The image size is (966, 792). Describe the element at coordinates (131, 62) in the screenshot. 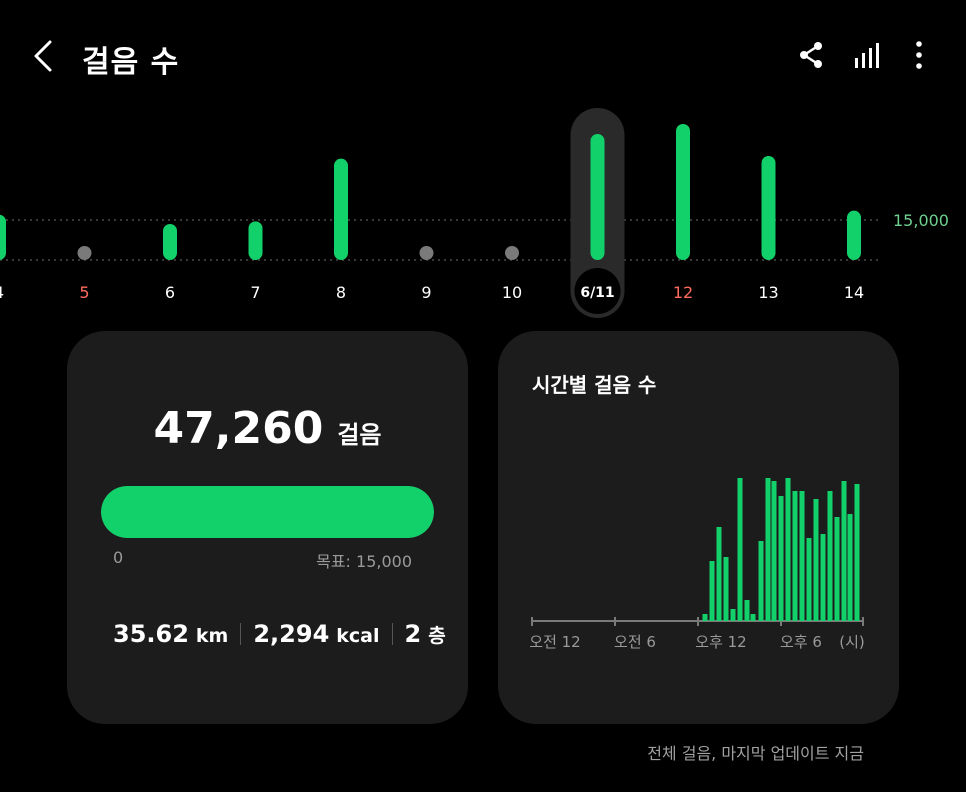

I see `page-title: 걸음 수` at that location.